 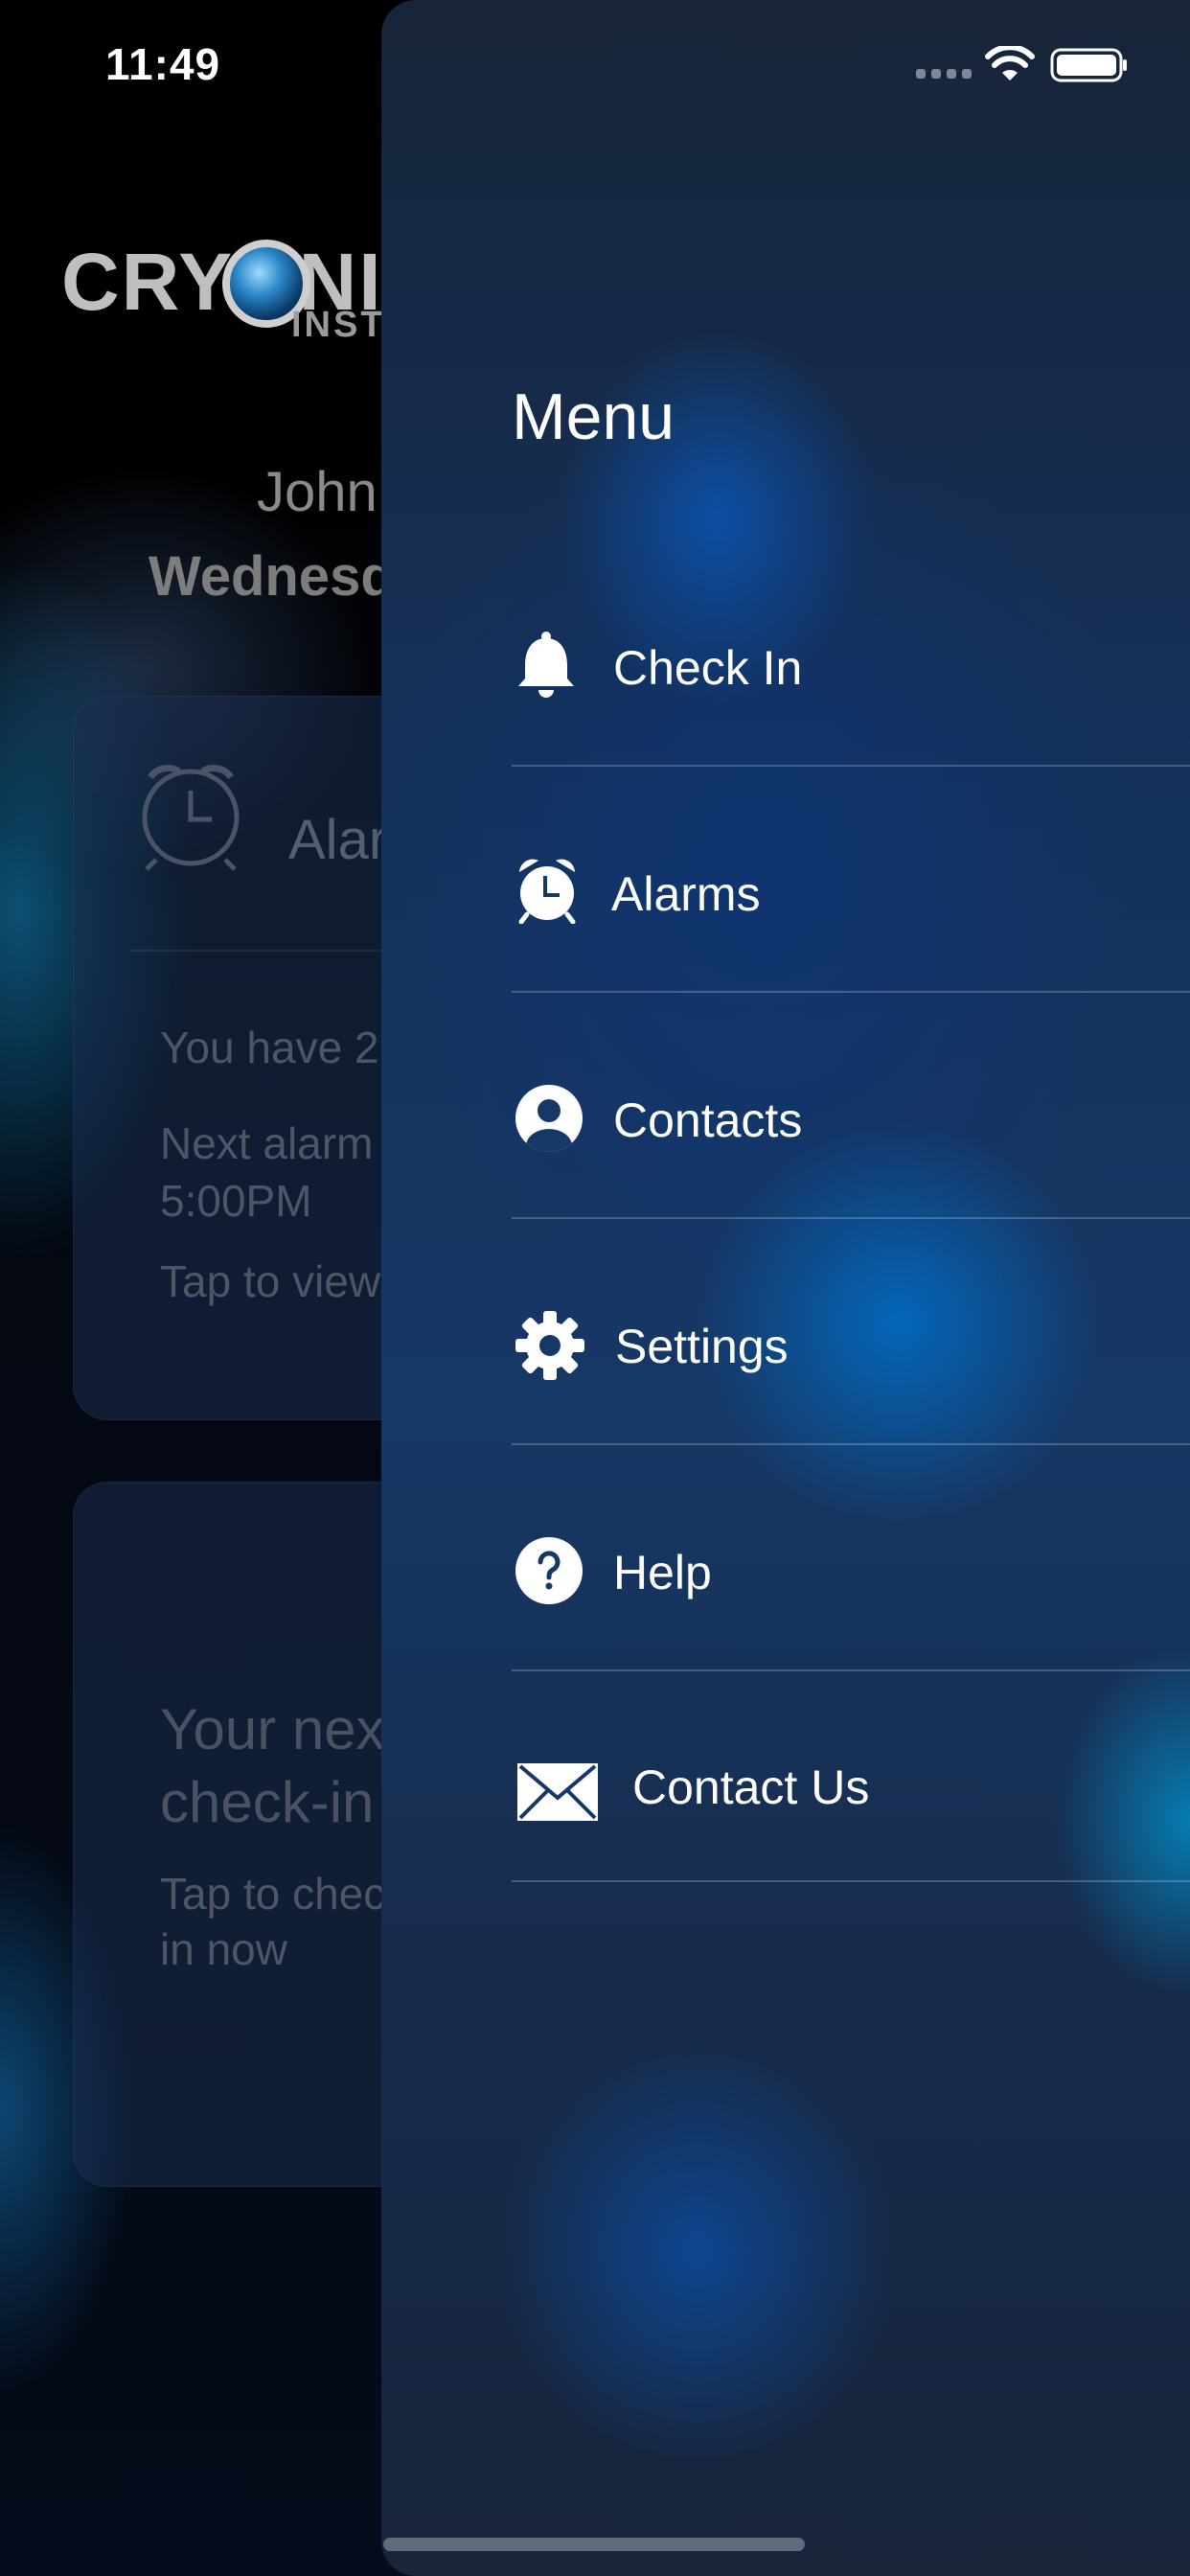 What do you see at coordinates (1089, 65) in the screenshot?
I see `battery-icon` at bounding box center [1089, 65].